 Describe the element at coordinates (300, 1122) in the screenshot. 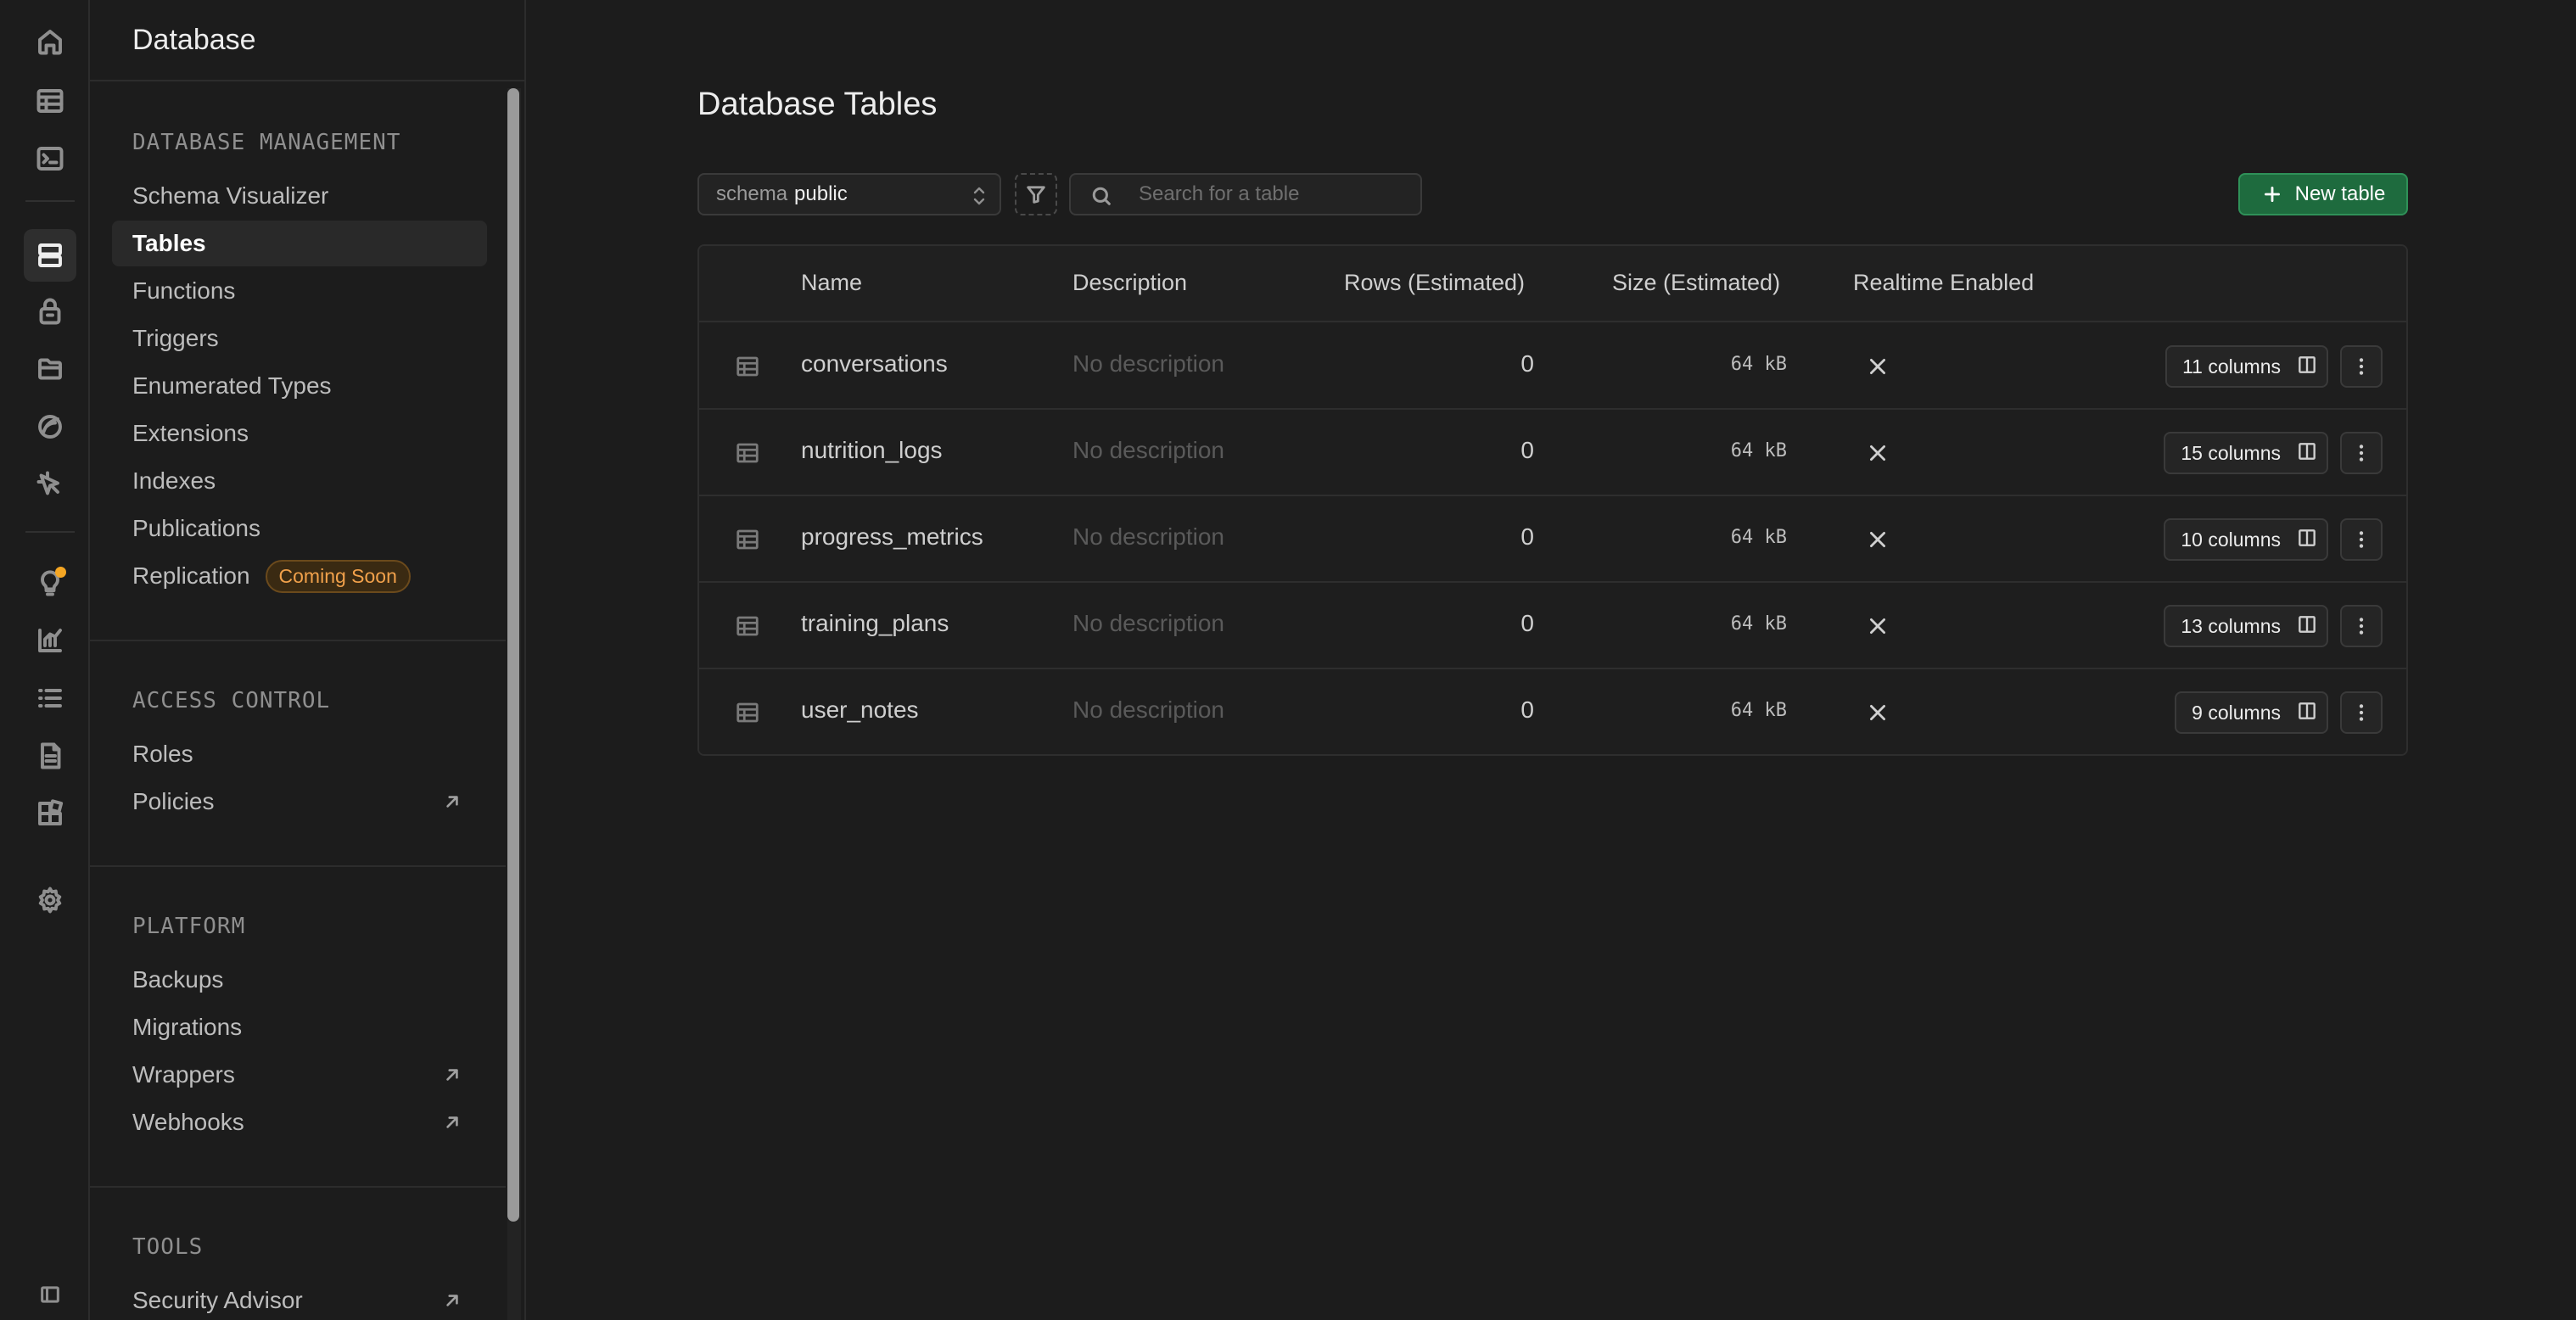

I see `sidebar-item-webhooks: Webhooks` at that location.